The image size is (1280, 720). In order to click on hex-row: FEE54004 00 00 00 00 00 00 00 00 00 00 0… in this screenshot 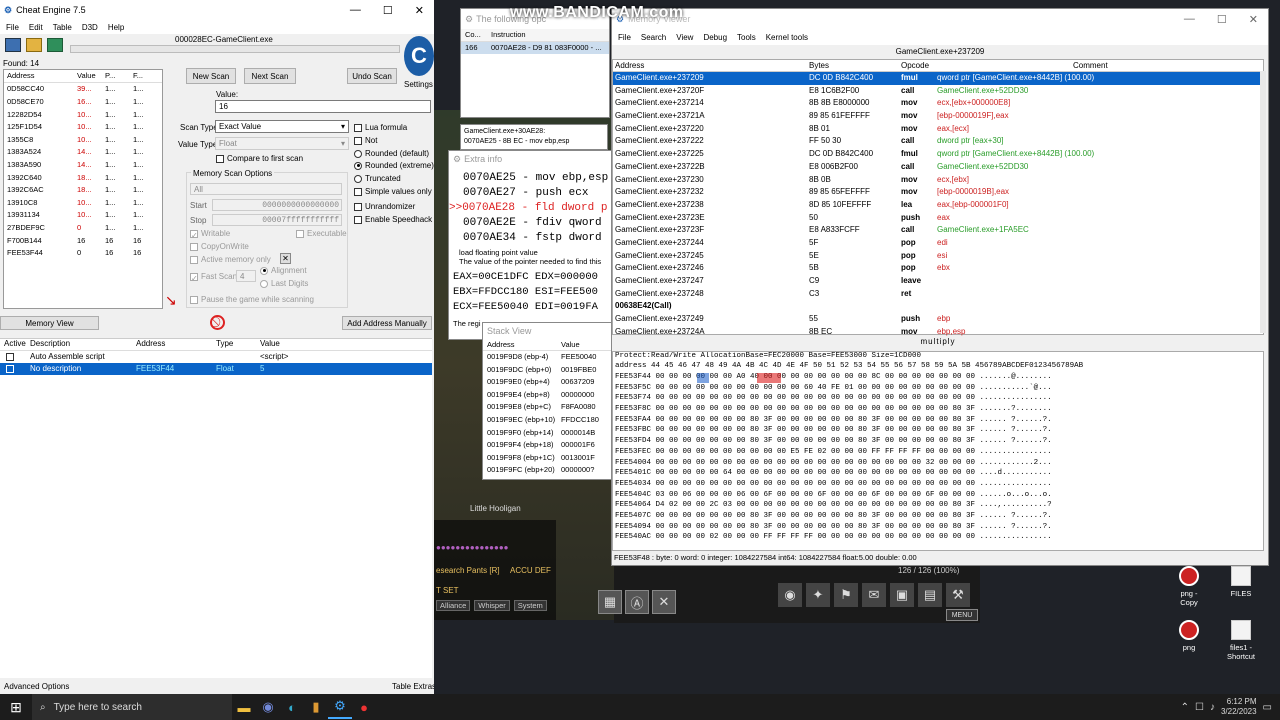, I will do `click(938, 464)`.